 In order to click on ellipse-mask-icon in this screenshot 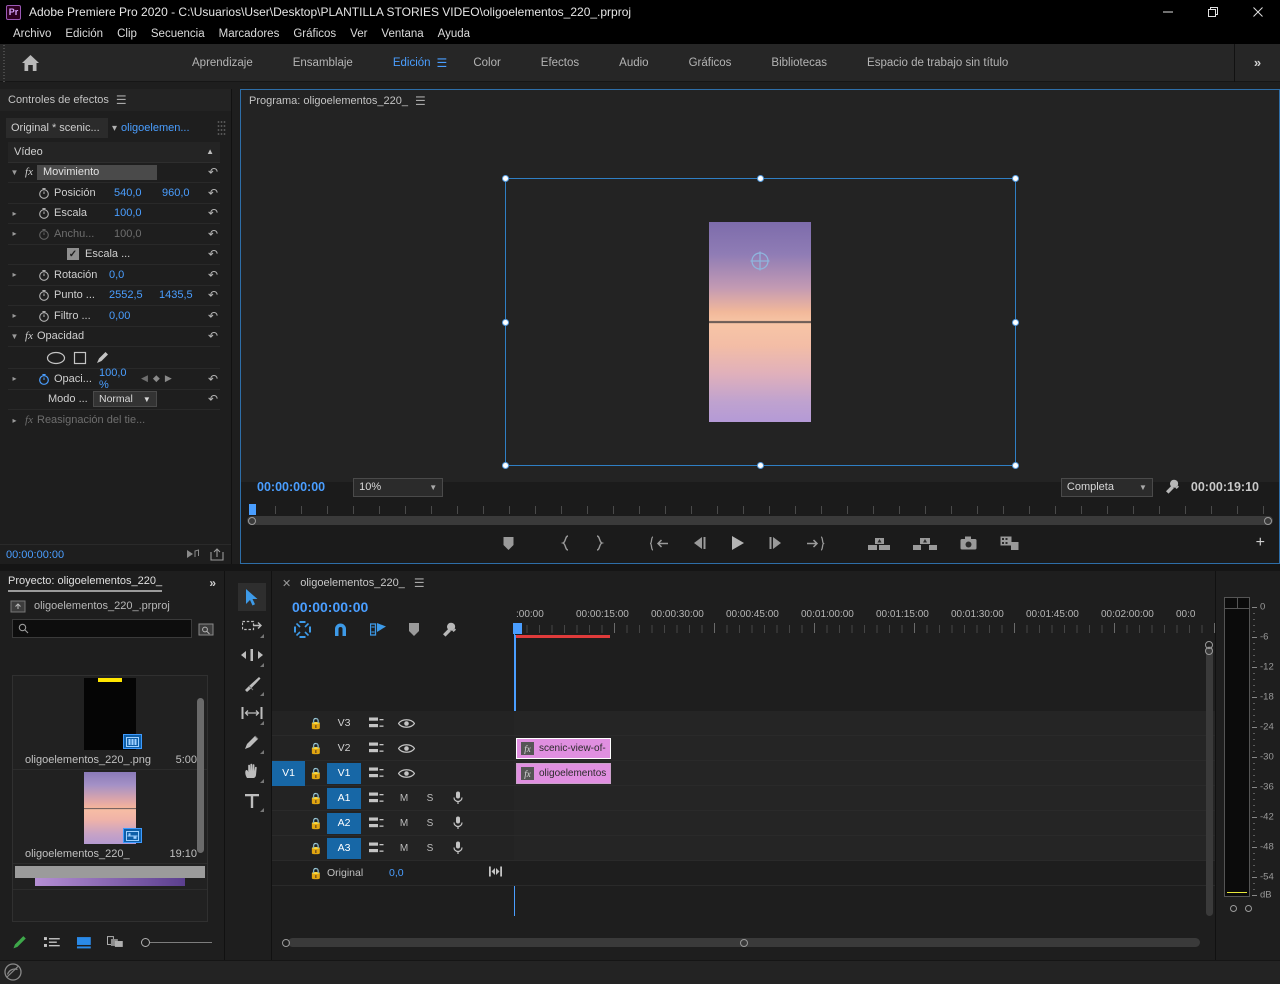, I will do `click(56, 358)`.